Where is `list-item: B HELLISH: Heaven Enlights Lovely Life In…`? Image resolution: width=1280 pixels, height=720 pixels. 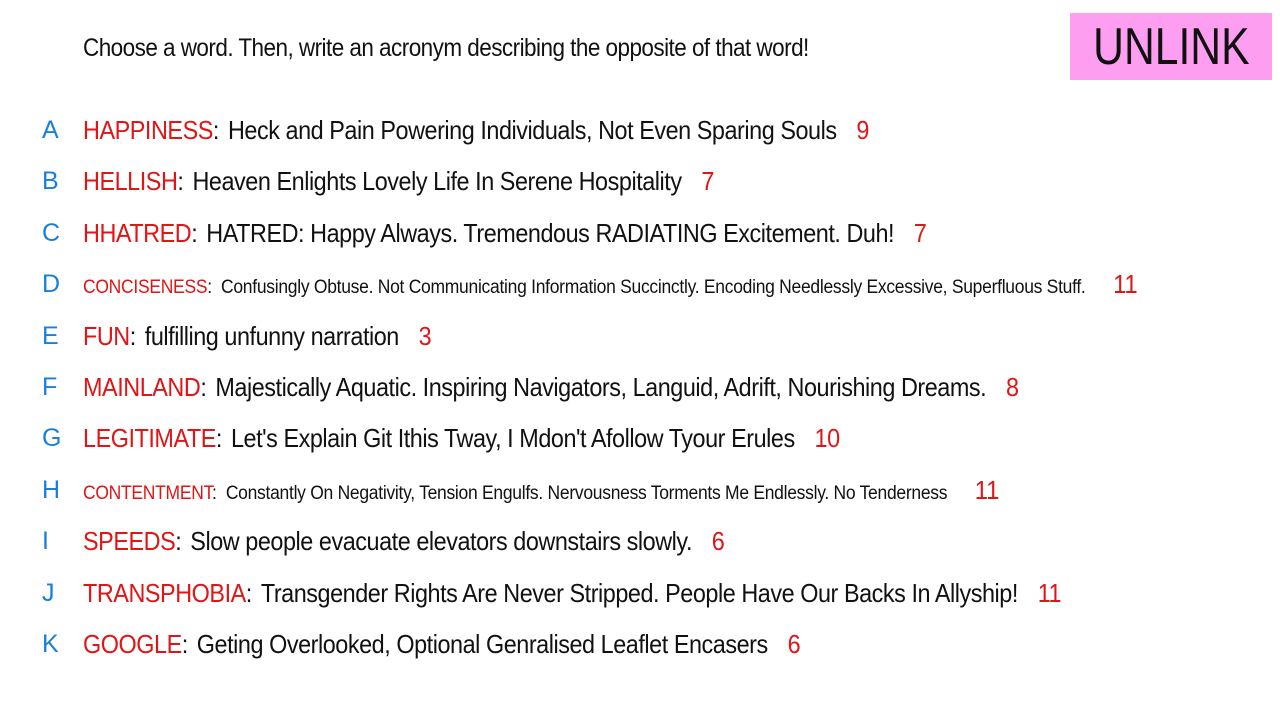 list-item: B HELLISH: Heaven Enlights Lovely Life In… is located at coordinates (640, 180).